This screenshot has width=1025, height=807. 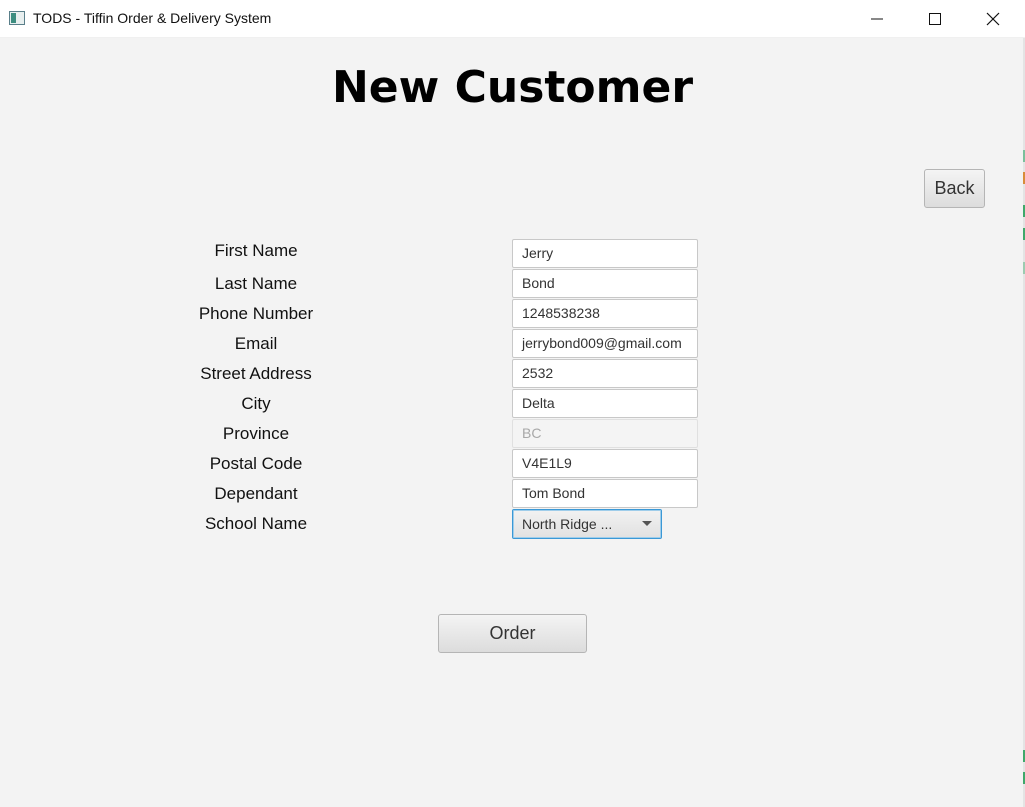 I want to click on province-field: BC, so click(x=605, y=433).